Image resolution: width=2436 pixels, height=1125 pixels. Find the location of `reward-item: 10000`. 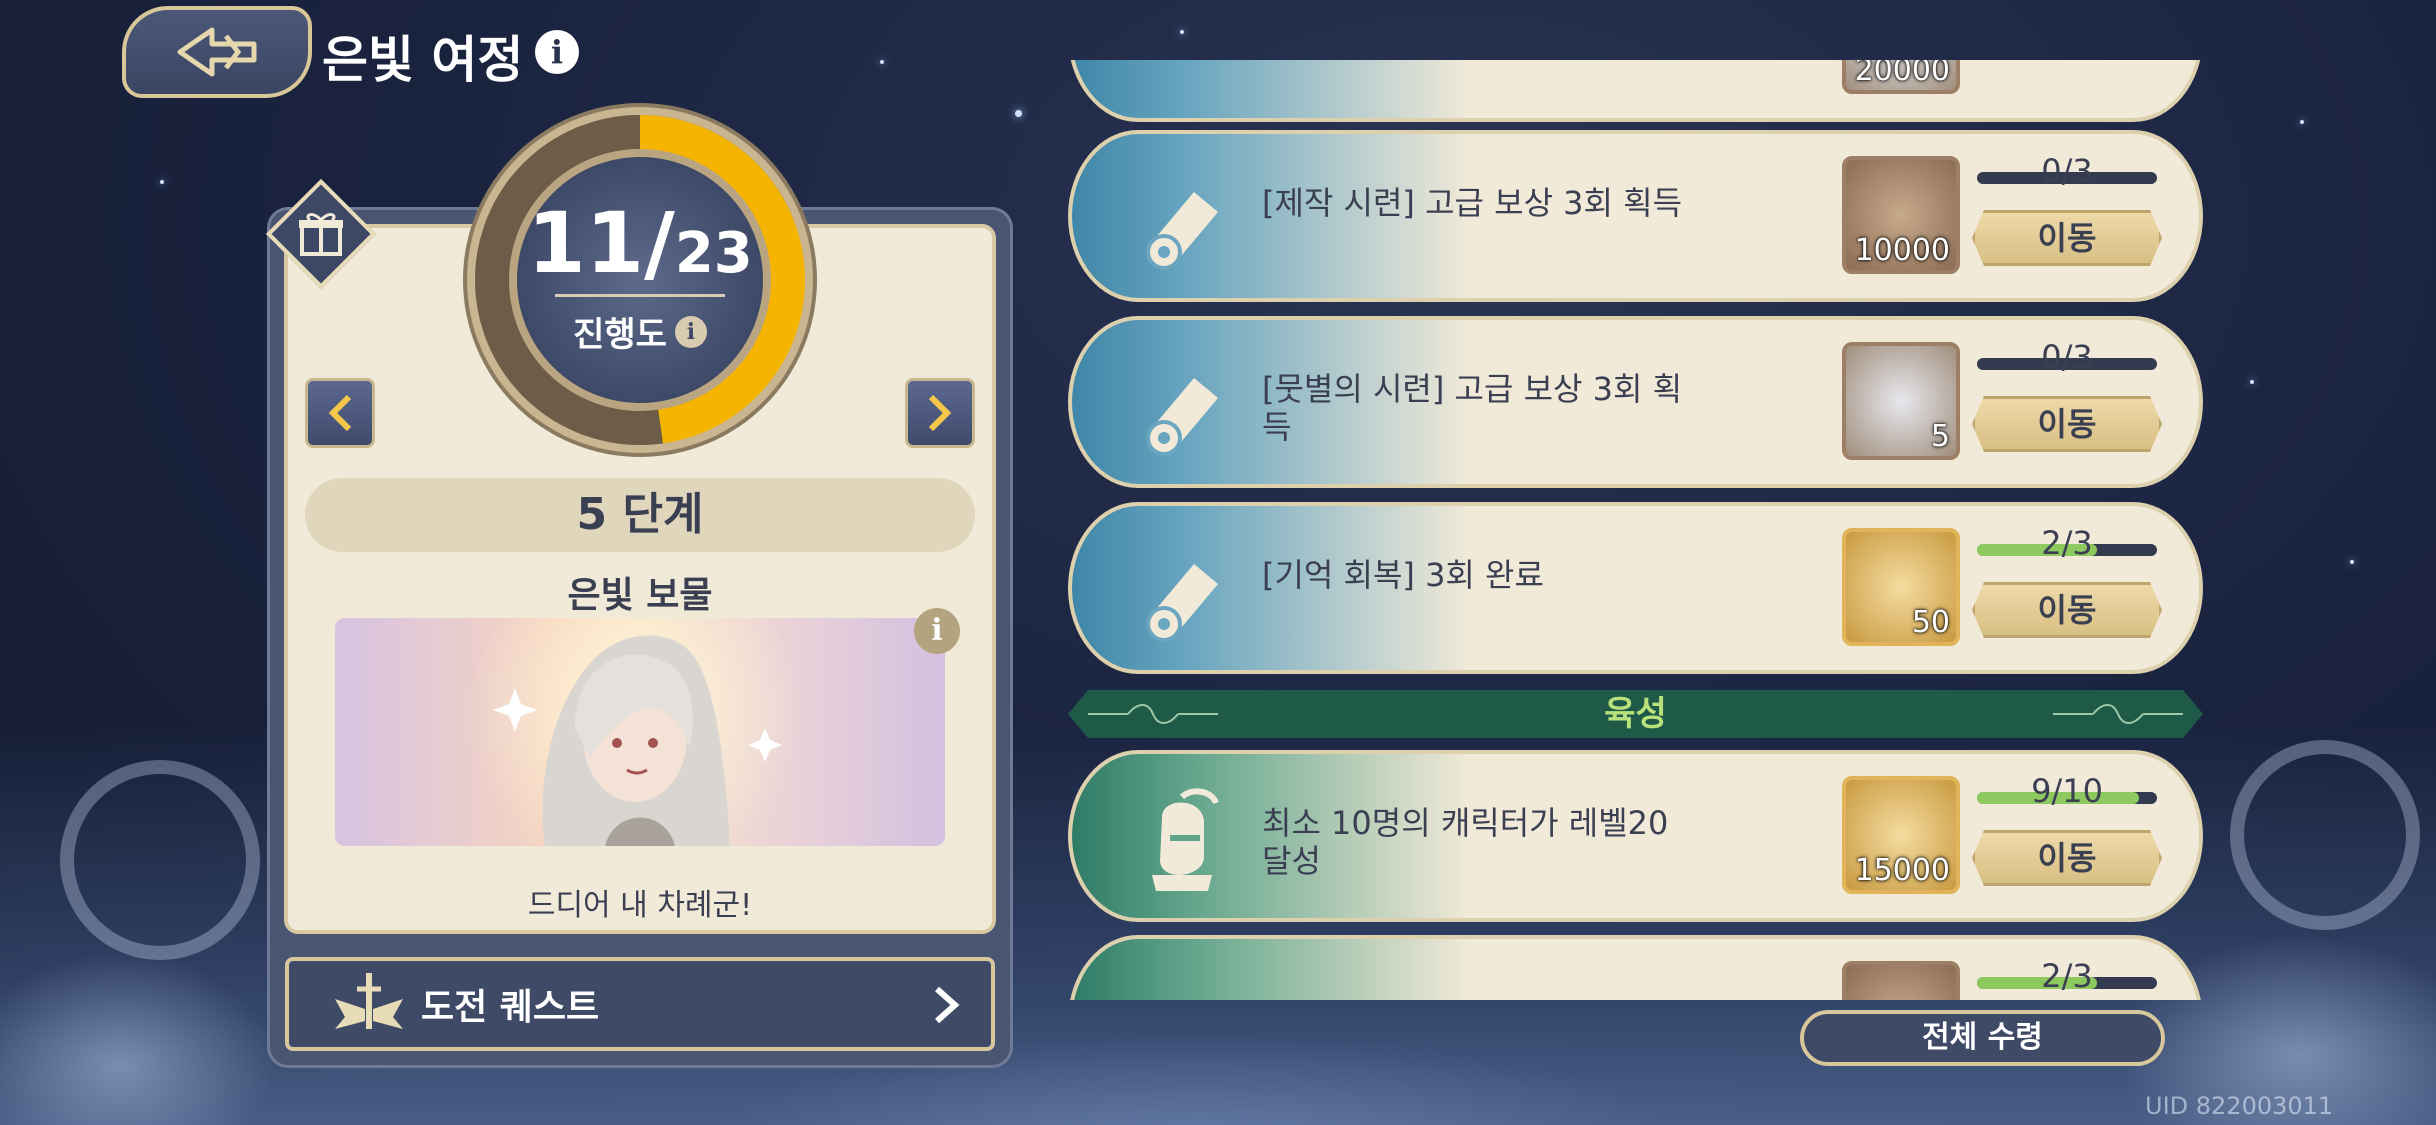

reward-item: 10000 is located at coordinates (1901, 215).